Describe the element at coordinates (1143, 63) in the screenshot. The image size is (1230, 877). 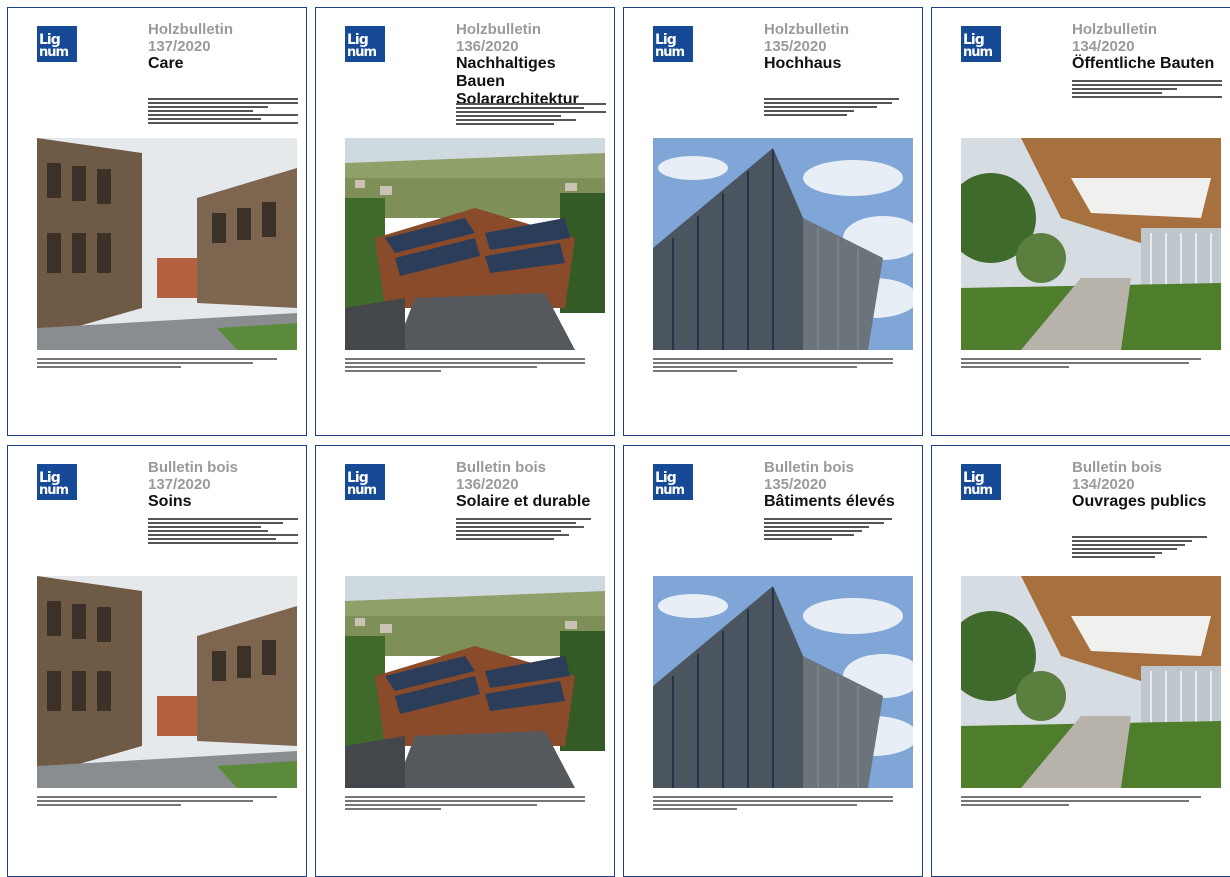
I see `cover-title: Öffentliche Bauten` at that location.